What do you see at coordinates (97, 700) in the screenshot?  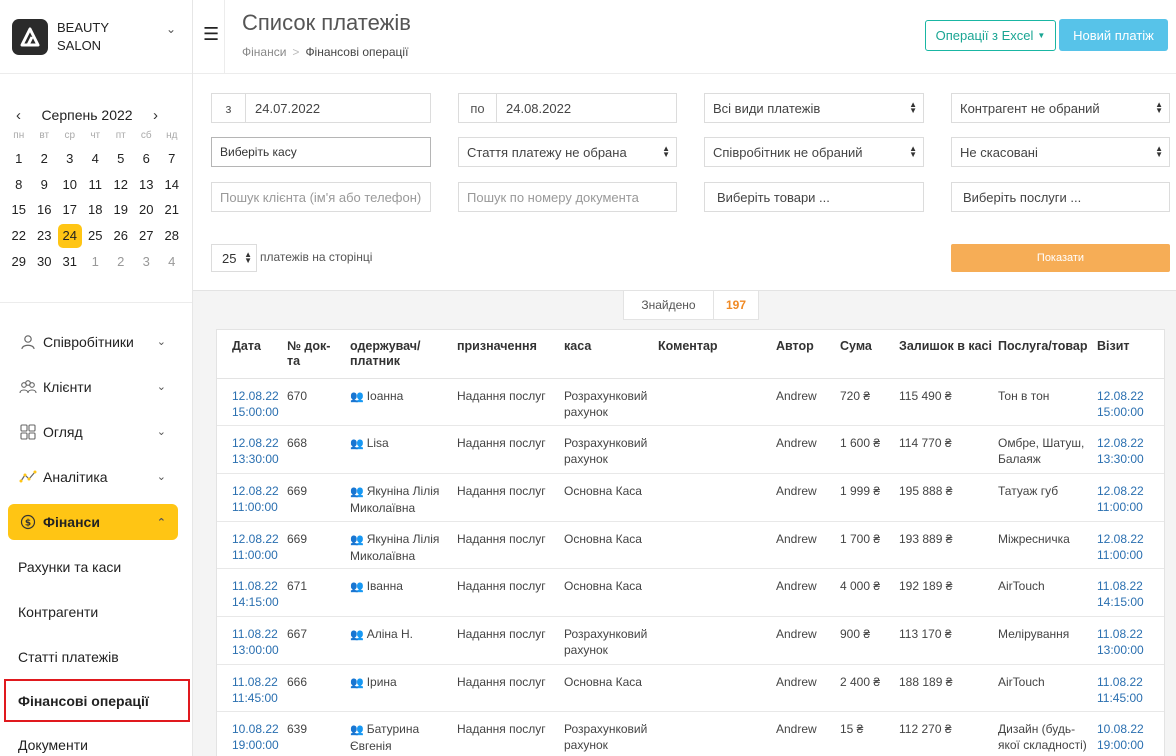 I see `submenu-operations: Фінансові операції` at bounding box center [97, 700].